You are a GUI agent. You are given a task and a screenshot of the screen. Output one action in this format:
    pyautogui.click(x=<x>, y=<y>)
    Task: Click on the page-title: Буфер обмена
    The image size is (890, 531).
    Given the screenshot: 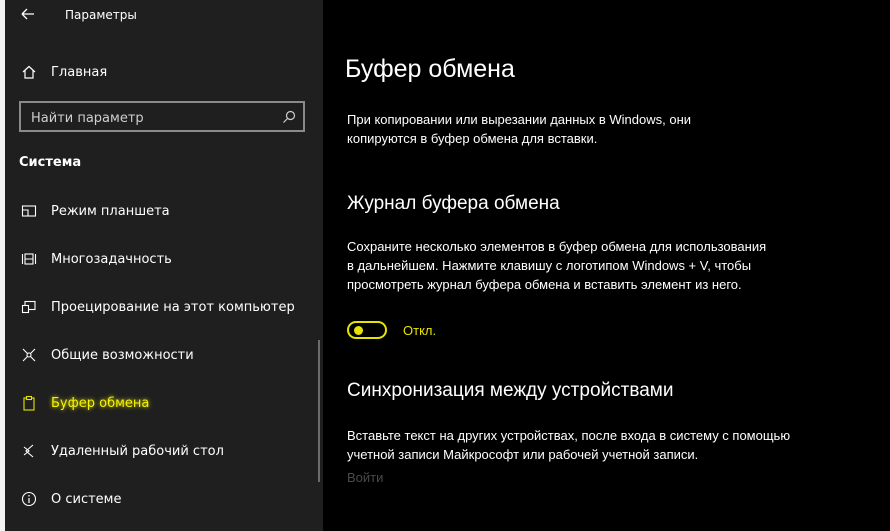 What is the action you would take?
    pyautogui.click(x=430, y=69)
    